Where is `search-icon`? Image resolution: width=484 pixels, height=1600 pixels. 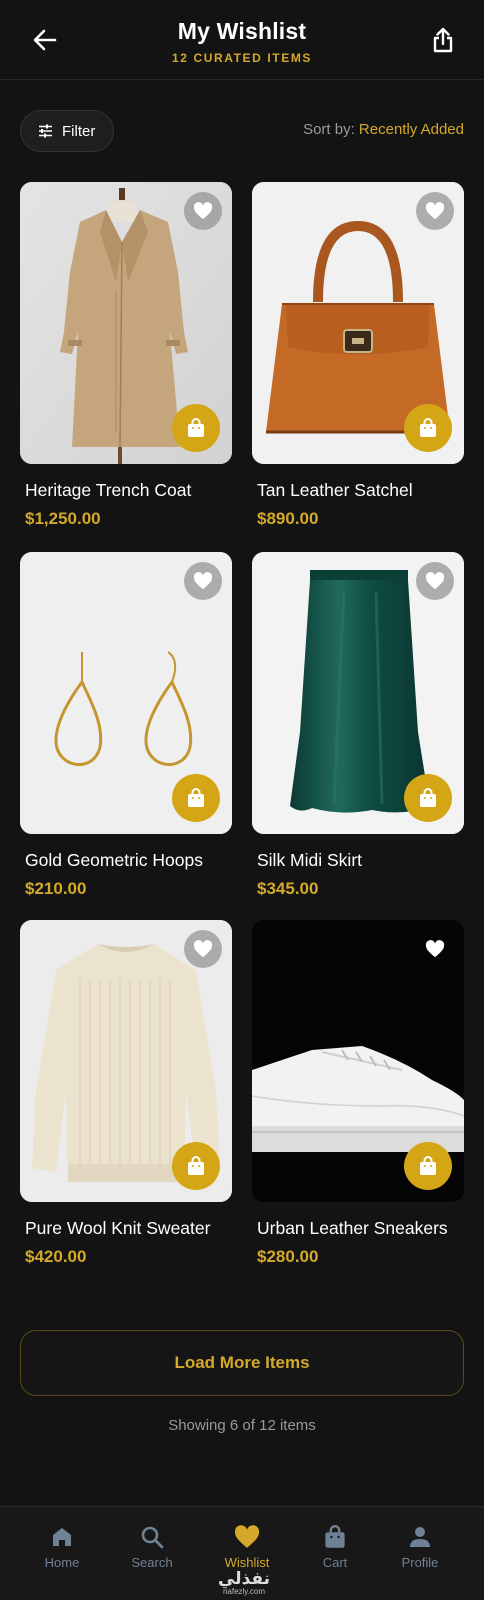 search-icon is located at coordinates (152, 1537).